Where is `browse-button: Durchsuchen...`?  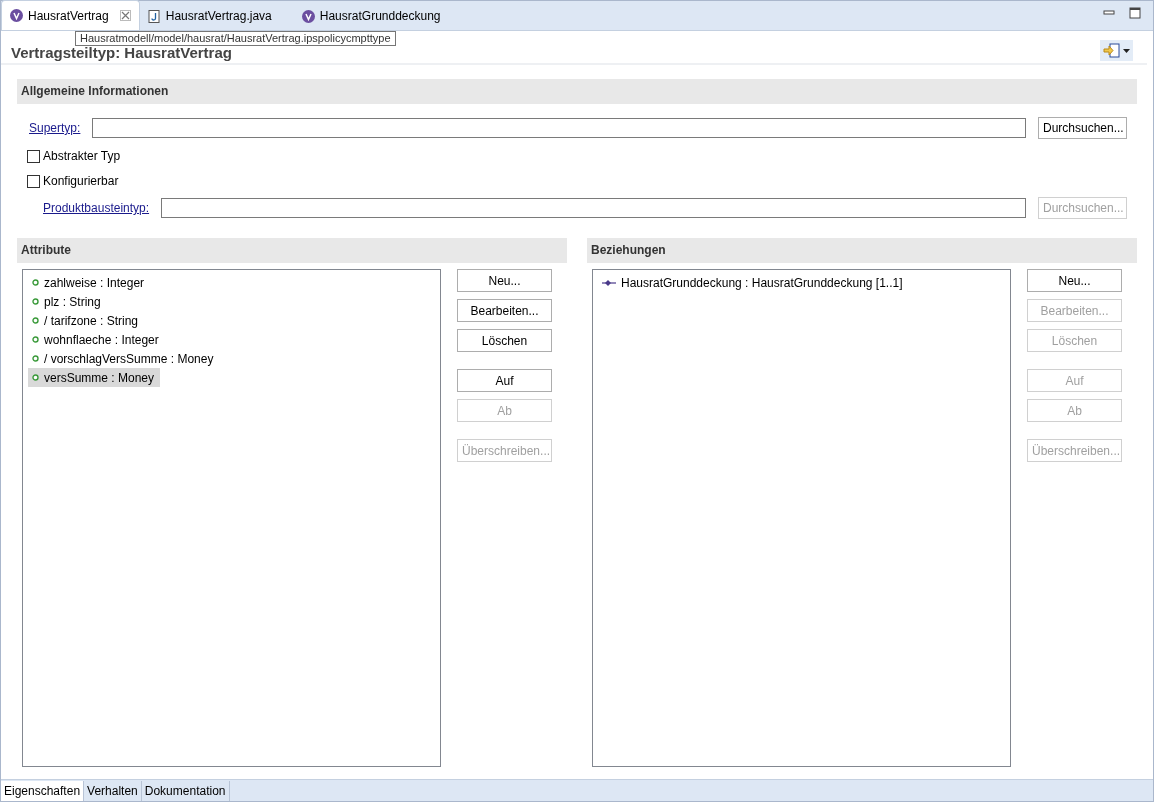 browse-button: Durchsuchen... is located at coordinates (1082, 128).